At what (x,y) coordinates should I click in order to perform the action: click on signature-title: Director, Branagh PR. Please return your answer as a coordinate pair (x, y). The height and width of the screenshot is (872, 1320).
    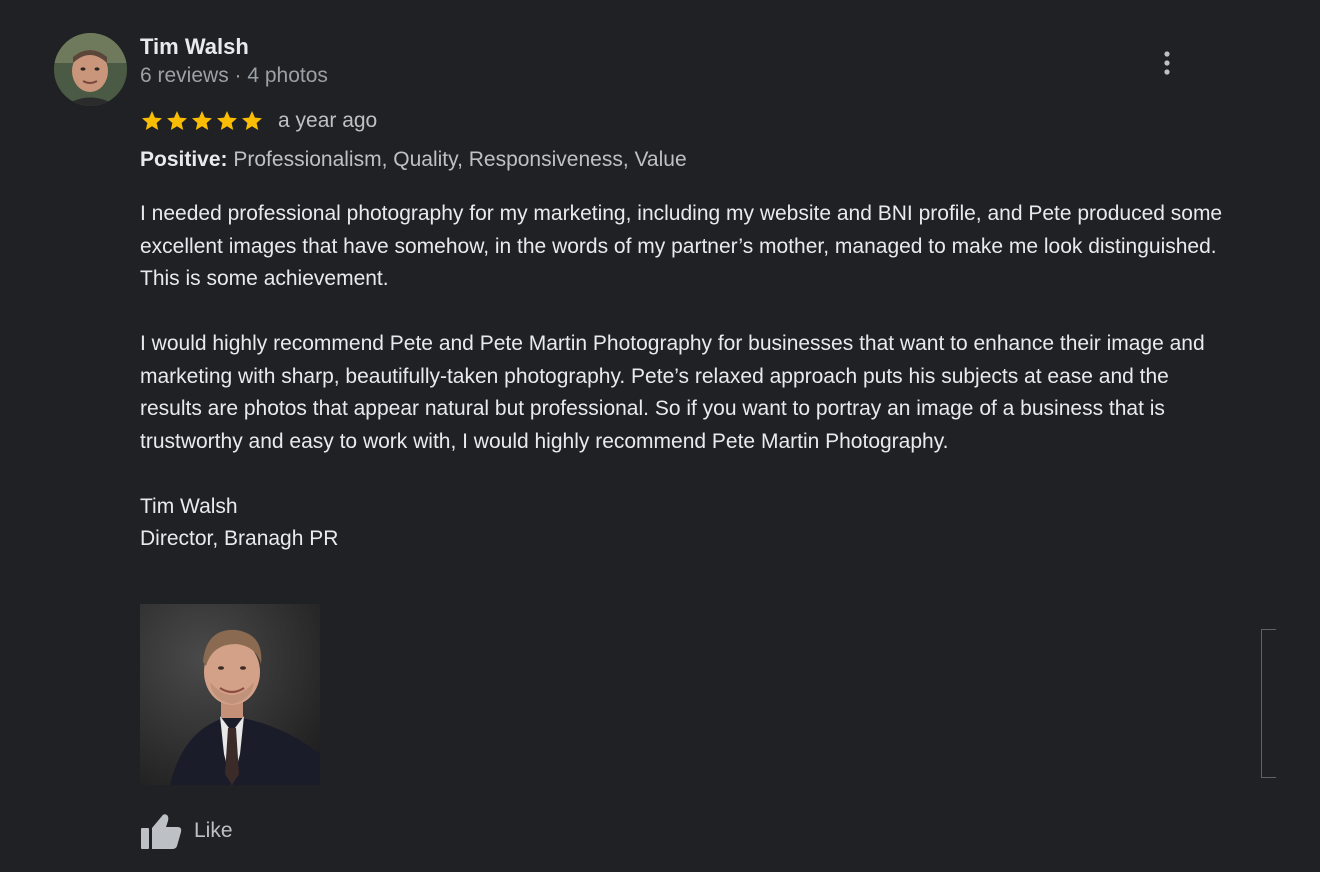
    Looking at the image, I should click on (239, 538).